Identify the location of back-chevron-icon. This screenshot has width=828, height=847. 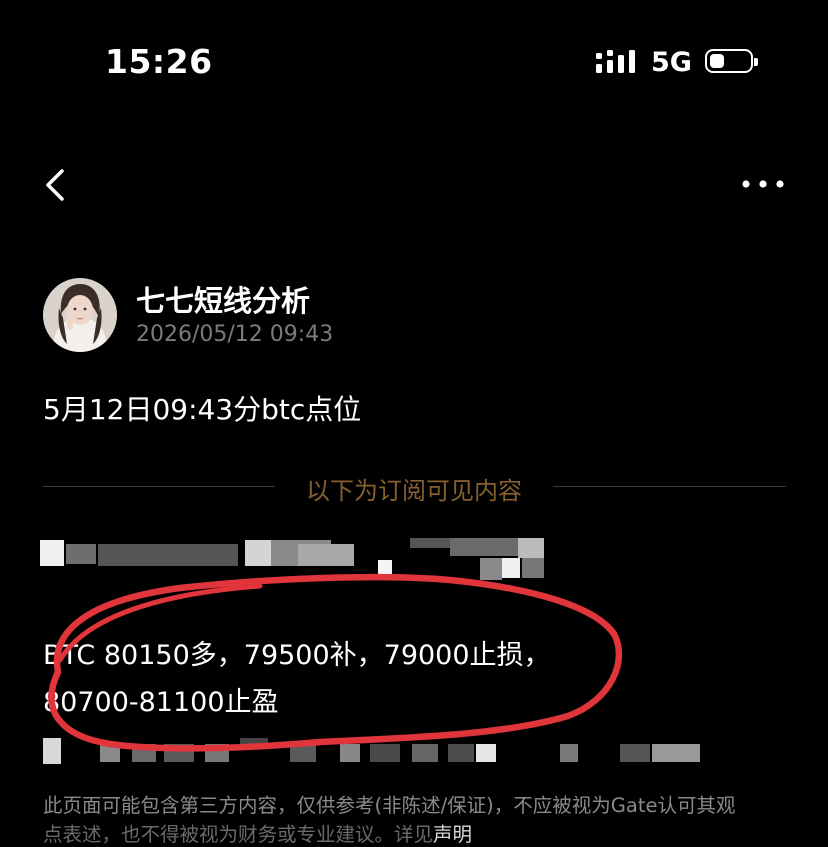
(58, 185).